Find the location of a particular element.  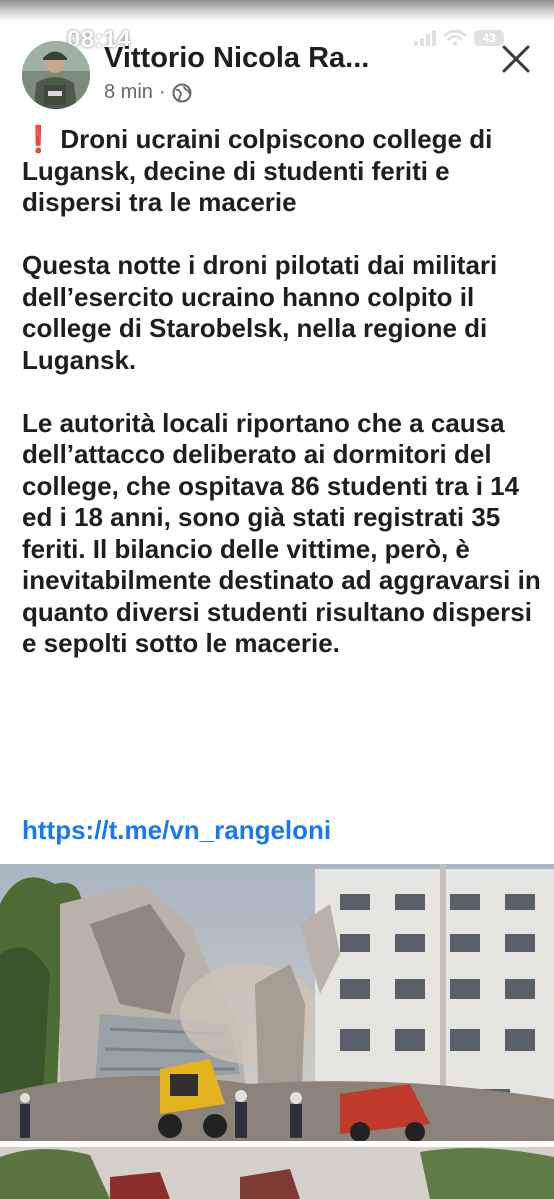

top-blur-strip is located at coordinates (277, 11).